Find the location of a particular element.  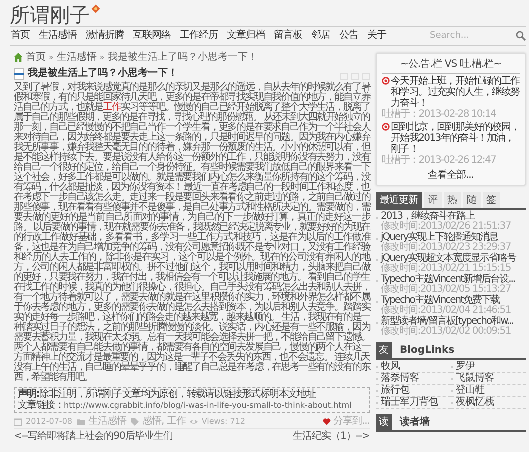

search-icon is located at coordinates (521, 36).